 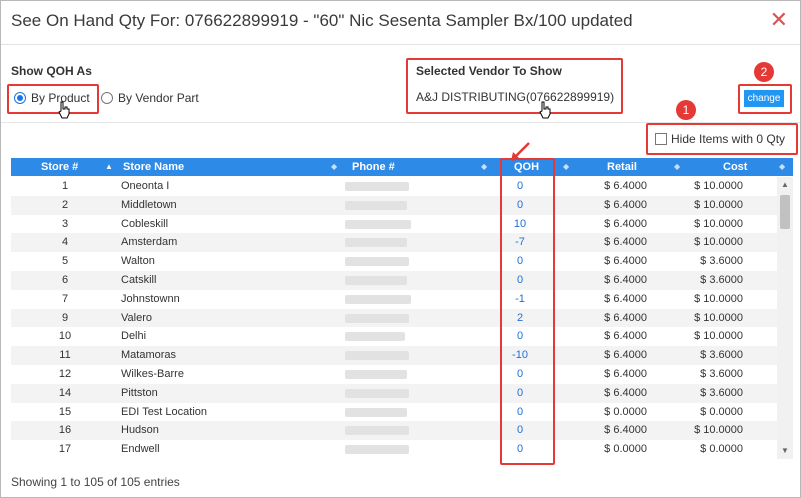 I want to click on scrollbar-thumb, so click(x=785, y=212).